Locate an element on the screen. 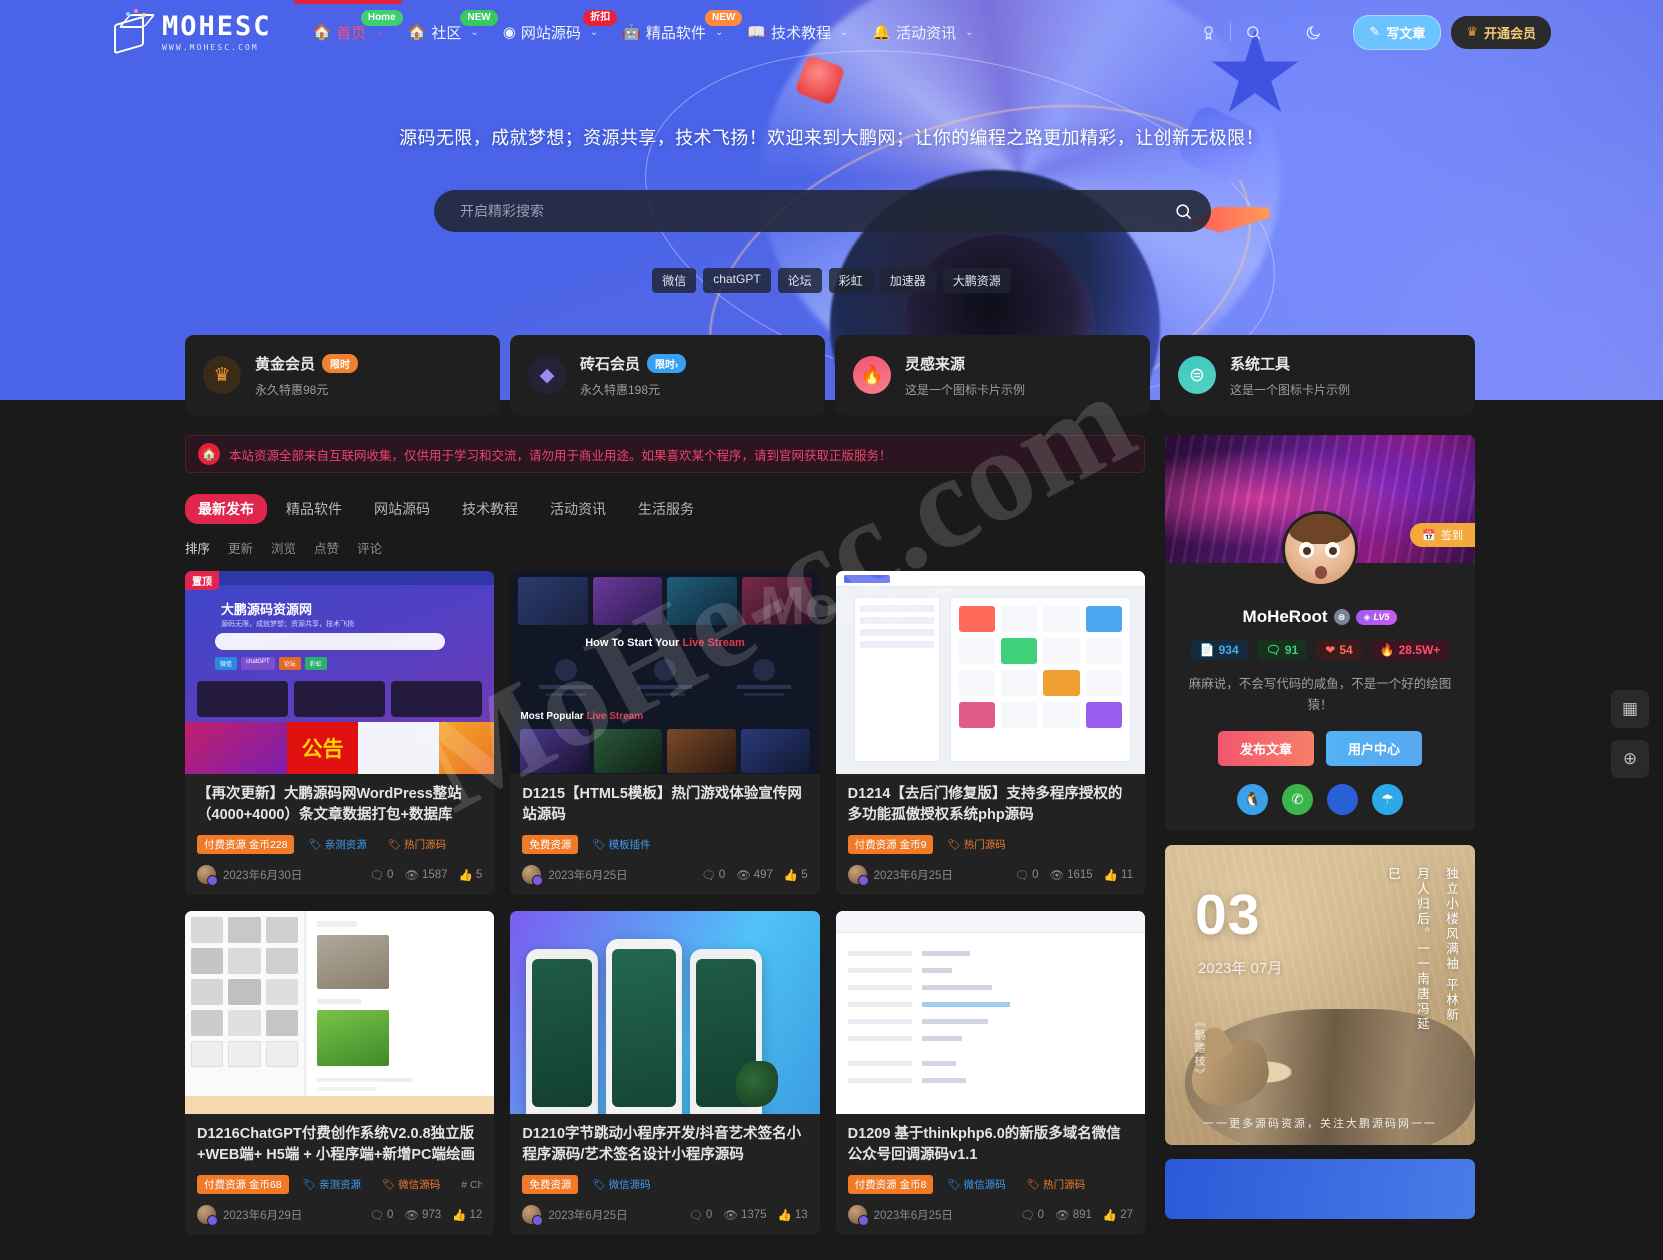 This screenshot has width=1663, height=1260. avatar is located at coordinates (1320, 549).